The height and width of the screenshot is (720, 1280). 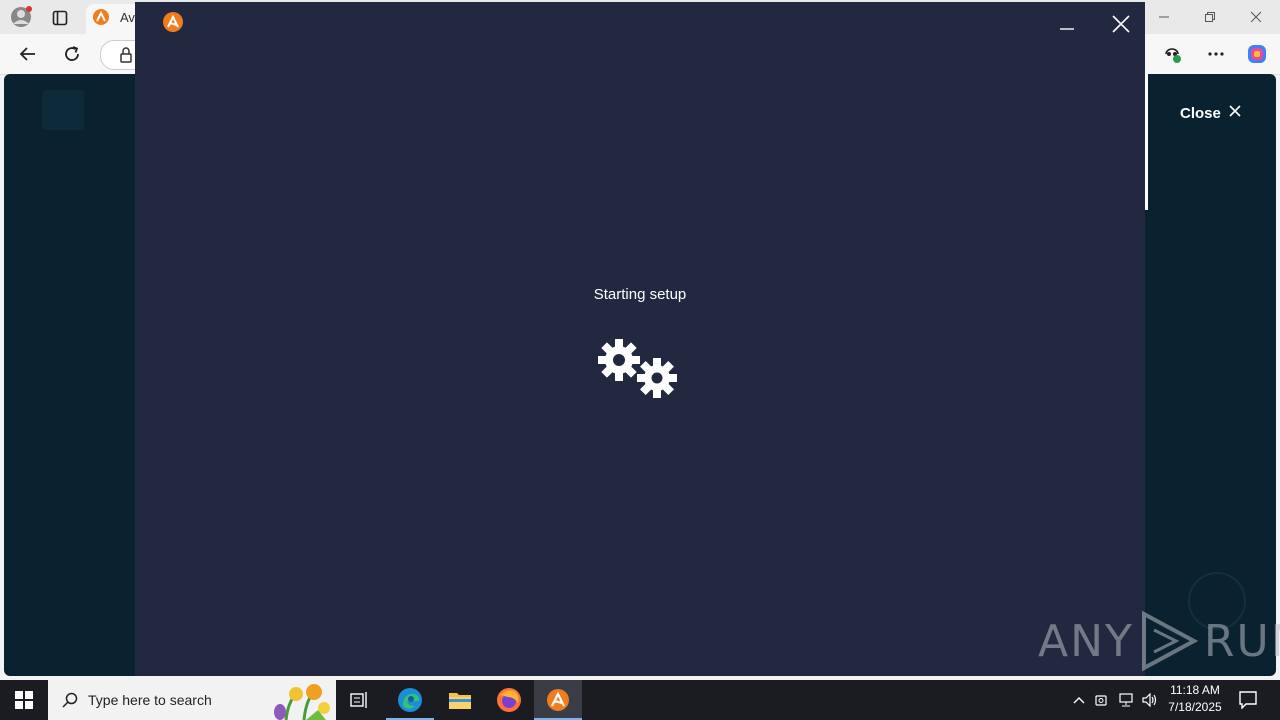 I want to click on folder-icon, so click(x=460, y=701).